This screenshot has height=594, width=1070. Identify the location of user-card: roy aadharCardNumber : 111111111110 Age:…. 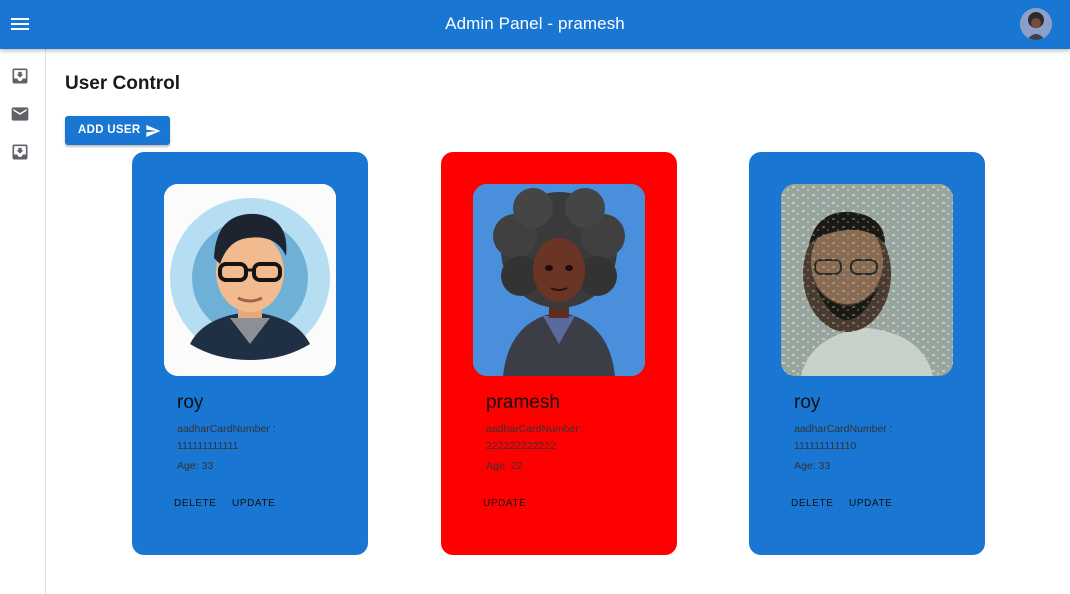
(867, 353).